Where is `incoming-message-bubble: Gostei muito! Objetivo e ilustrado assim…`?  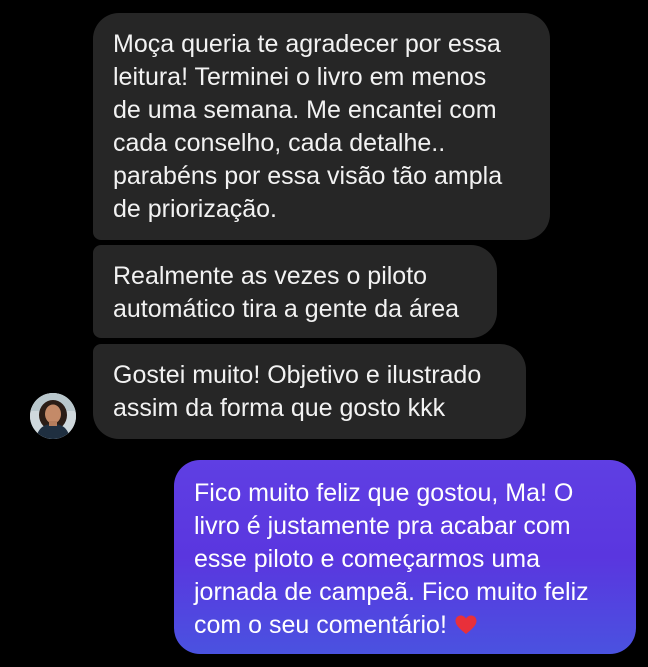 incoming-message-bubble: Gostei muito! Objetivo e ilustrado assim… is located at coordinates (309, 391).